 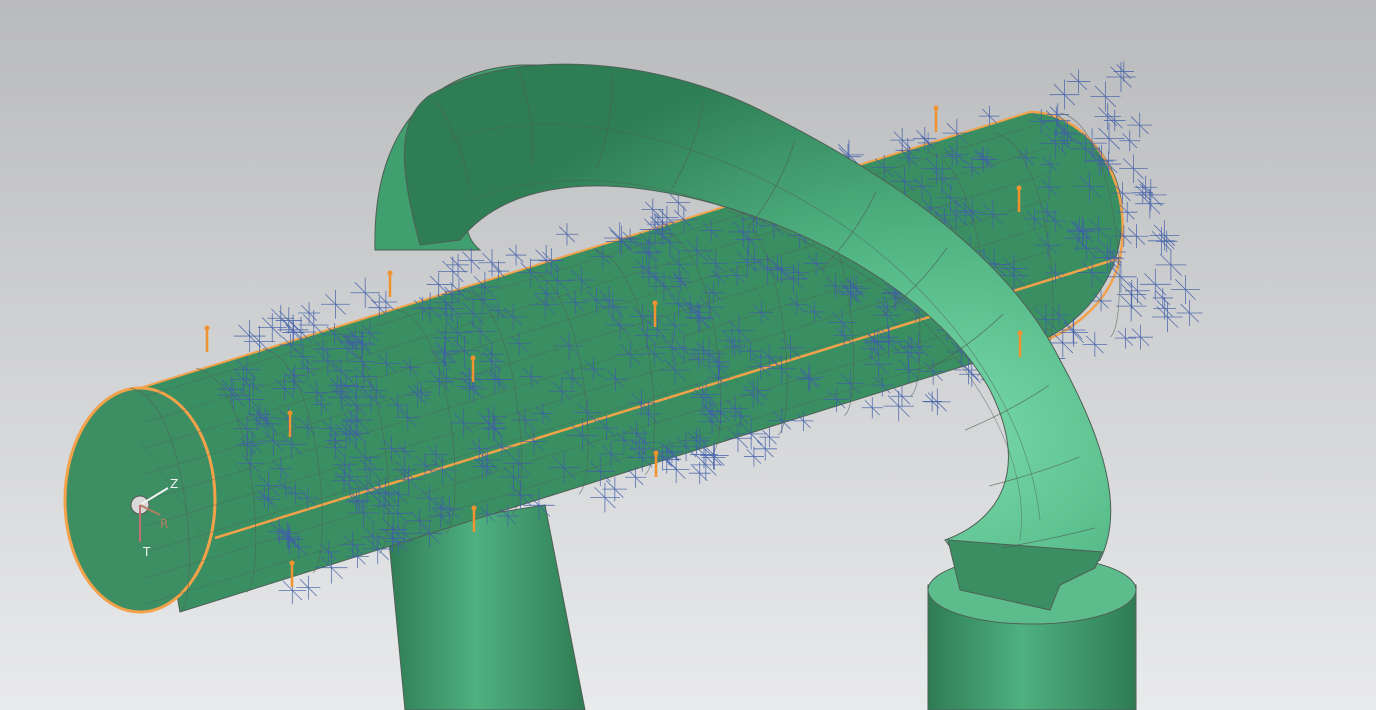 I want to click on csys-t-label: T, so click(x=146, y=552).